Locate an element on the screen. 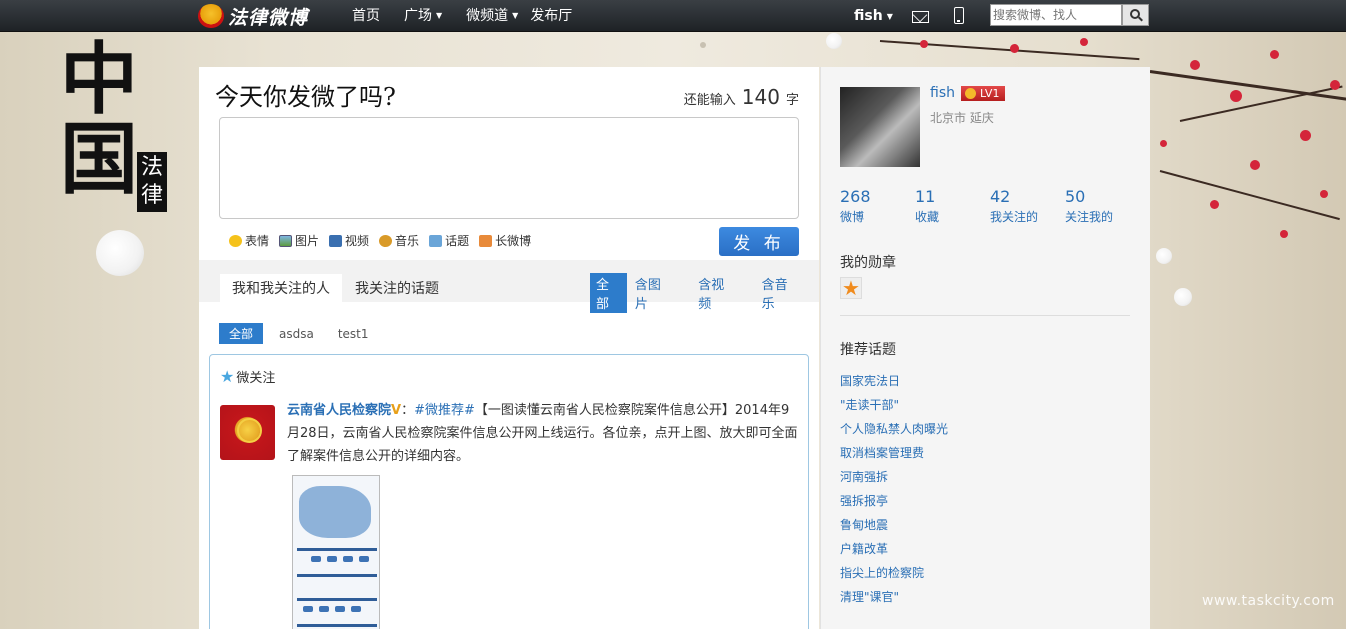 The image size is (1346, 629). divider is located at coordinates (985, 315).